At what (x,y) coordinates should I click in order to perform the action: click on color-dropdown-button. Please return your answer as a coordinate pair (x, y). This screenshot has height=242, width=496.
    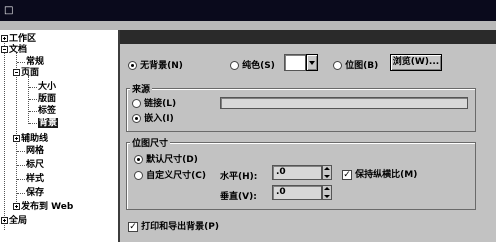
    Looking at the image, I should click on (312, 62).